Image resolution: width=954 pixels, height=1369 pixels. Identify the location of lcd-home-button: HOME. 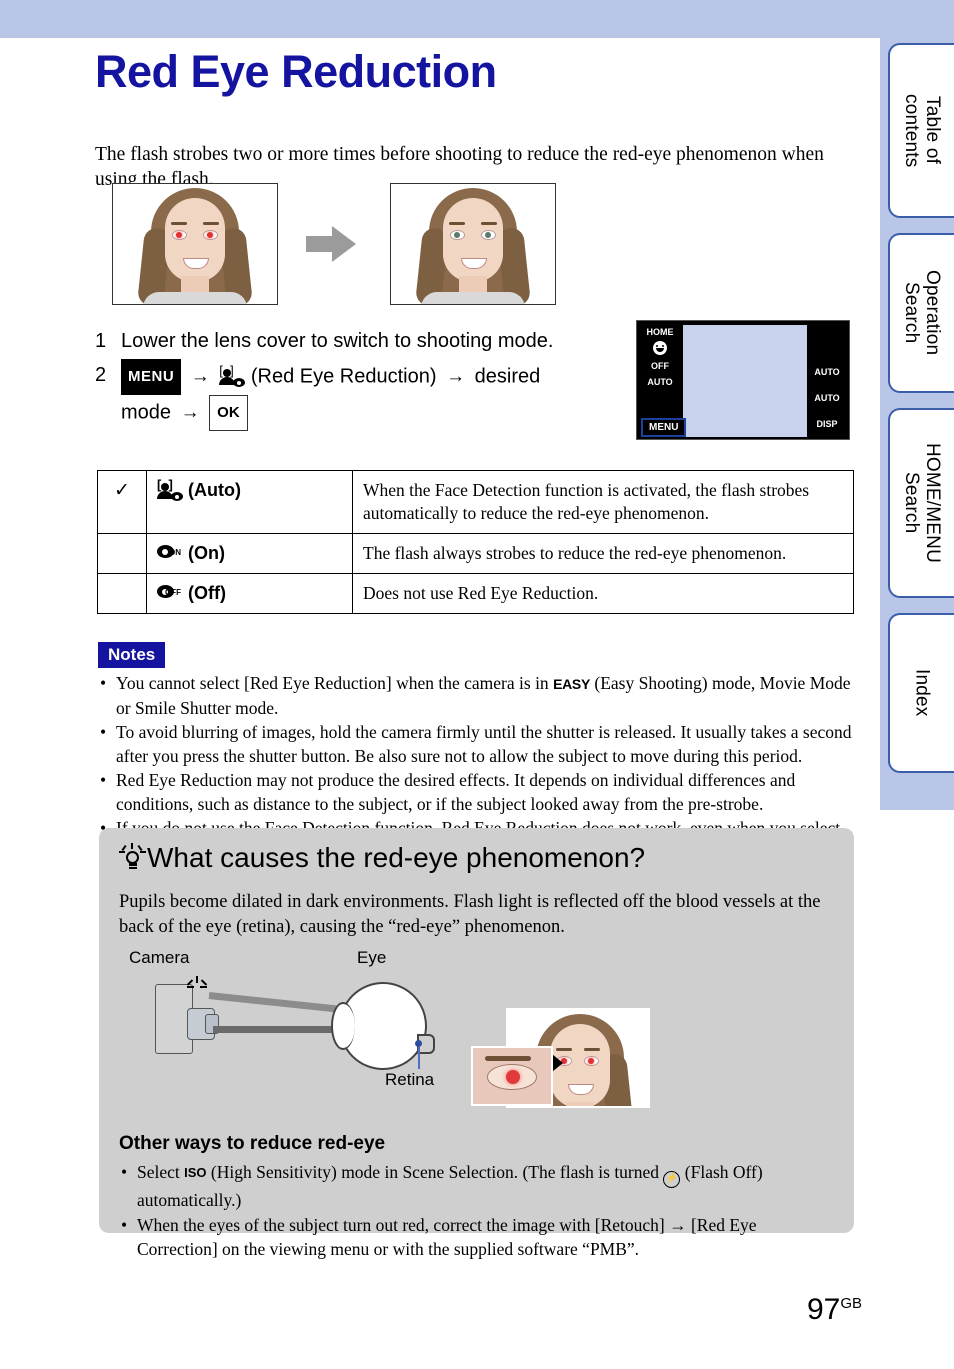
(660, 332).